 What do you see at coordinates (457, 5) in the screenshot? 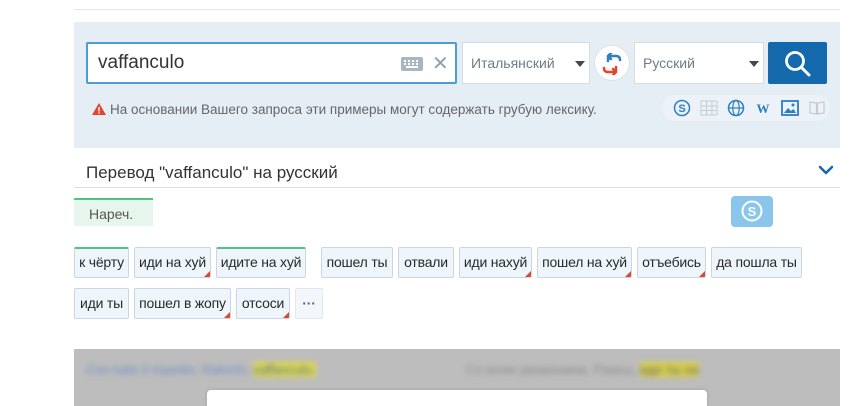
I see `previous-section-edge` at bounding box center [457, 5].